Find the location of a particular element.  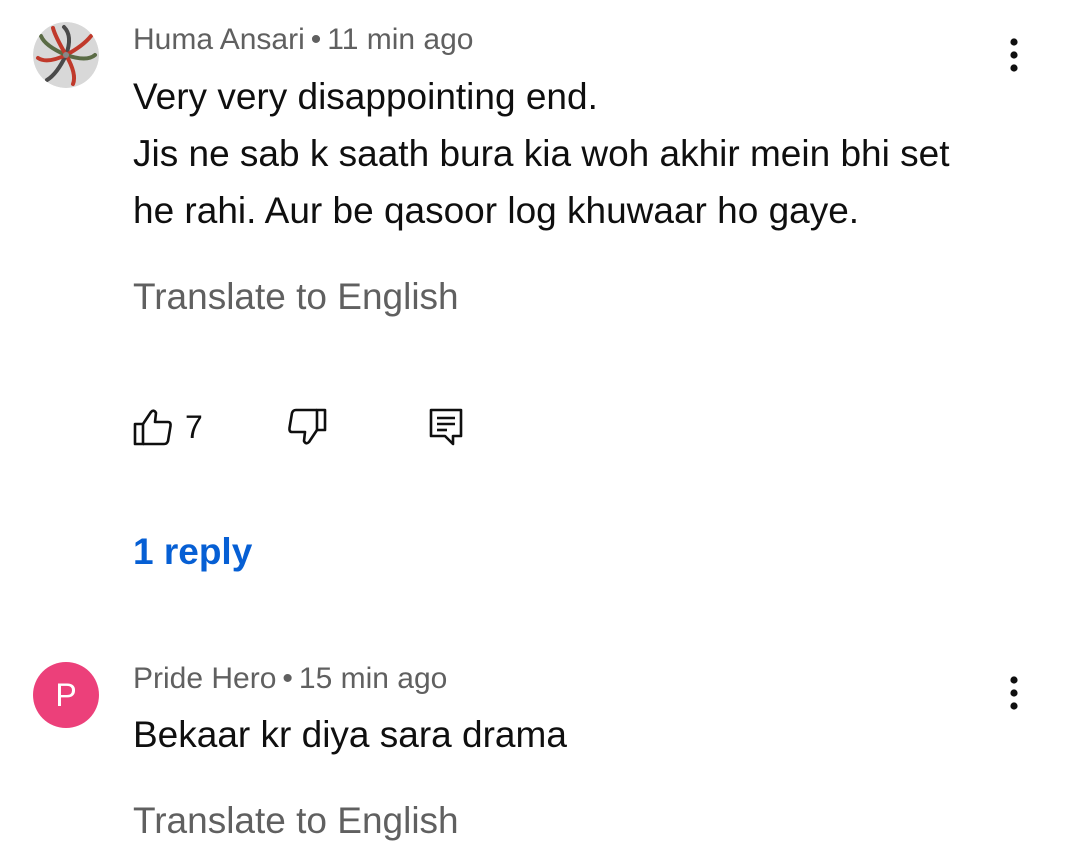

pinwheel-avatar-icon is located at coordinates (66, 55).